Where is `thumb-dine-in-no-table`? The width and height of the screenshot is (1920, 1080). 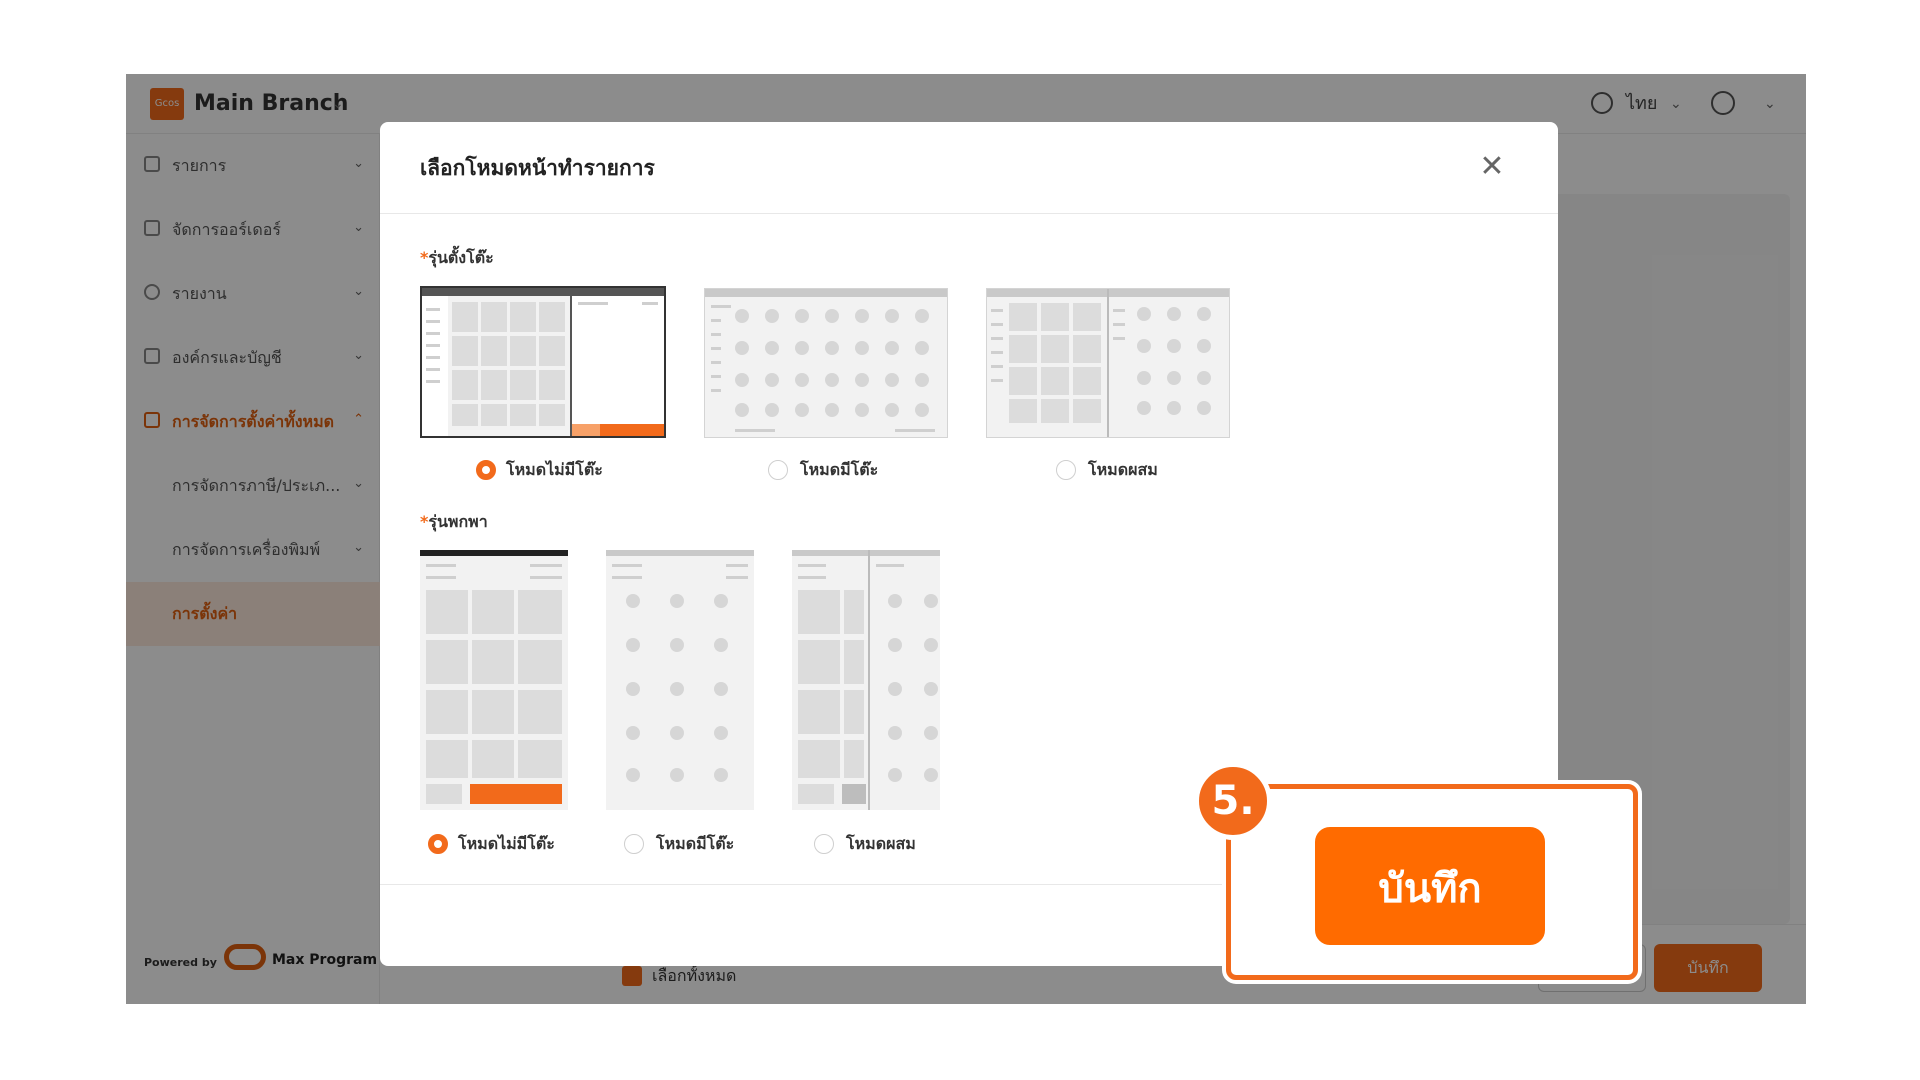 thumb-dine-in-no-table is located at coordinates (543, 362).